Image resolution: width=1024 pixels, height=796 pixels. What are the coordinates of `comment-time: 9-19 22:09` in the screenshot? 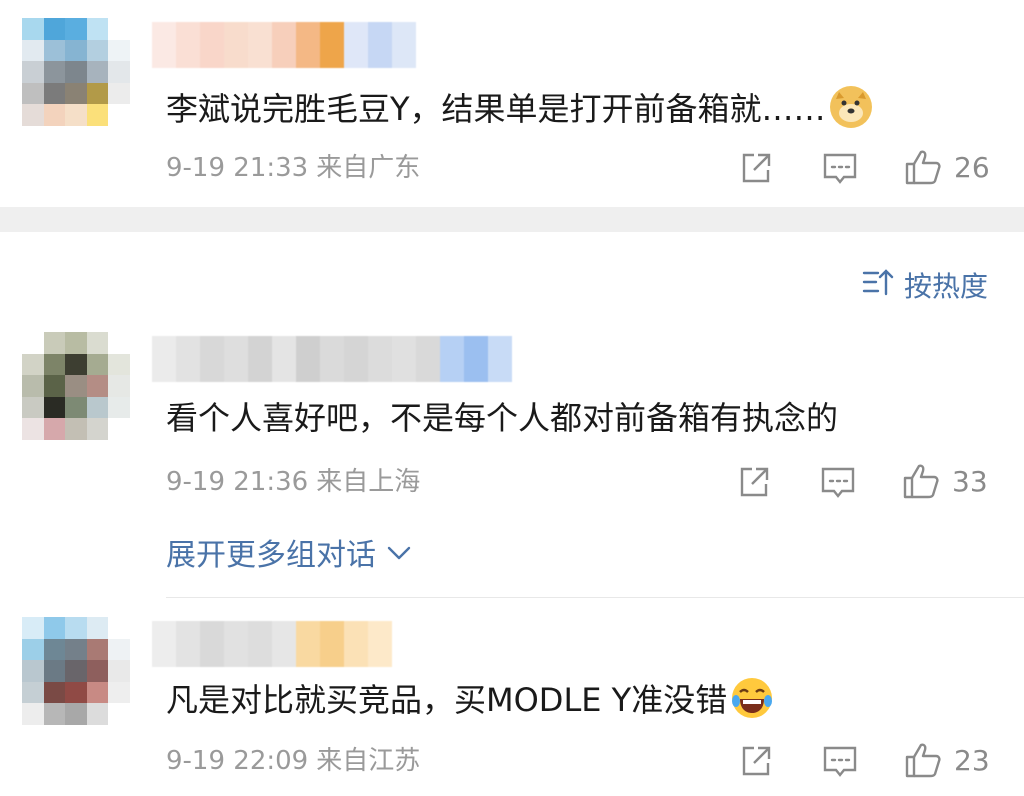 It's located at (237, 761).